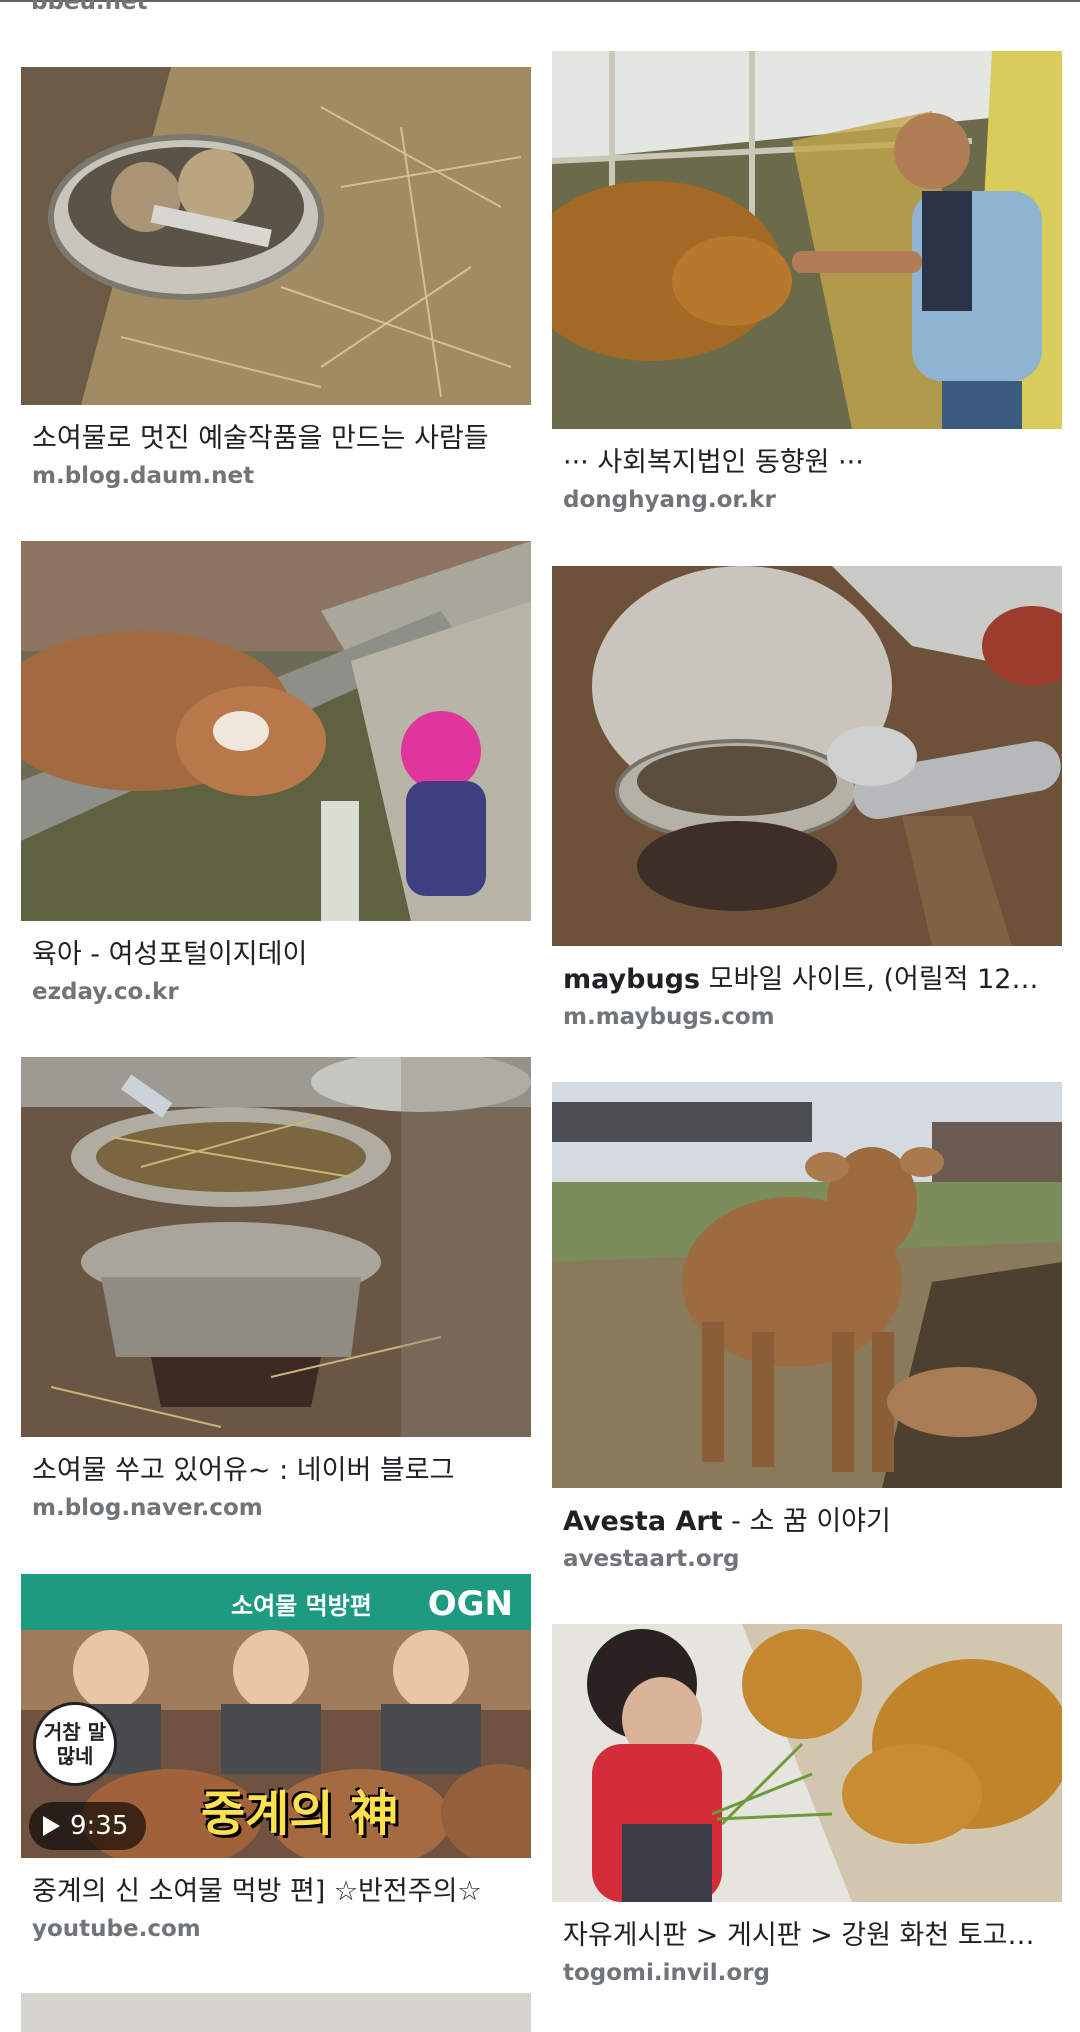 The width and height of the screenshot is (1080, 2032). Describe the element at coordinates (807, 1559) in the screenshot. I see `result-source: avestaart.org` at that location.